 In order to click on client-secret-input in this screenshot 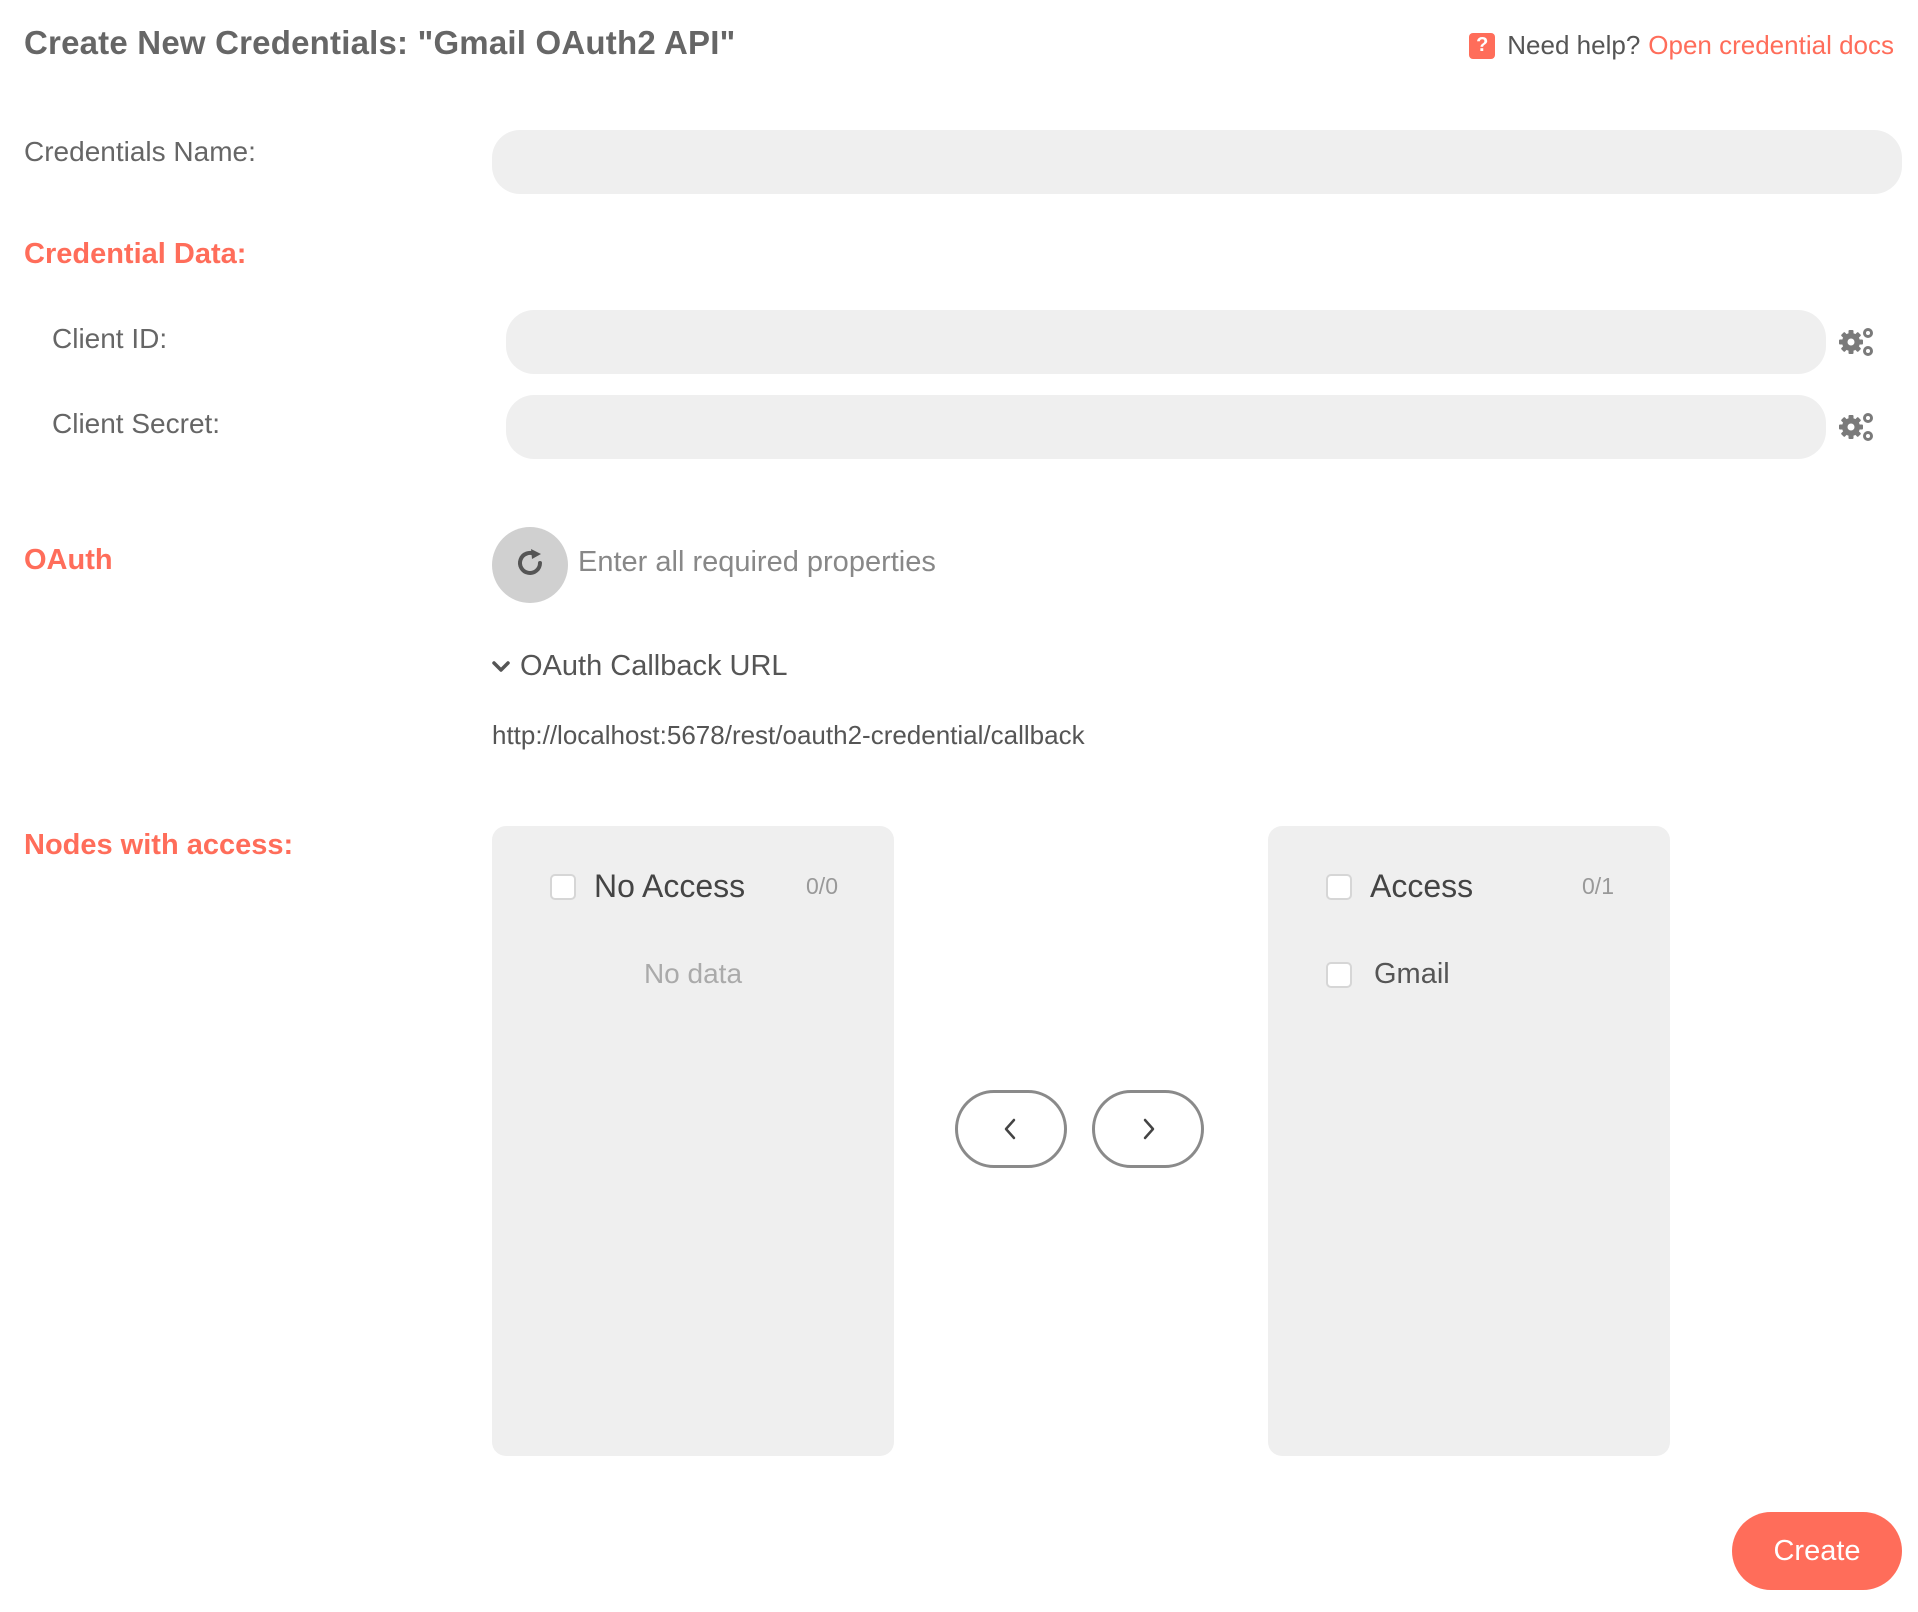, I will do `click(1166, 427)`.